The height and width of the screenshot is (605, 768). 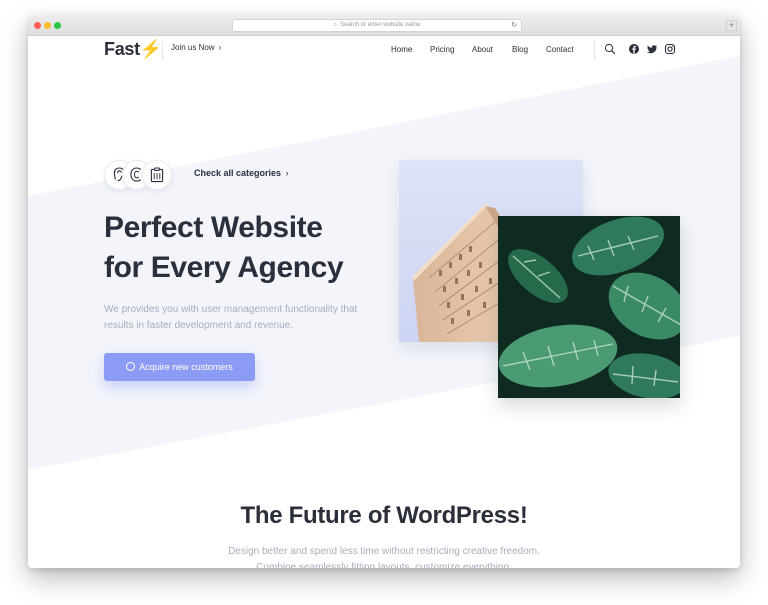 What do you see at coordinates (560, 49) in the screenshot?
I see `menu-item-contact: Contact` at bounding box center [560, 49].